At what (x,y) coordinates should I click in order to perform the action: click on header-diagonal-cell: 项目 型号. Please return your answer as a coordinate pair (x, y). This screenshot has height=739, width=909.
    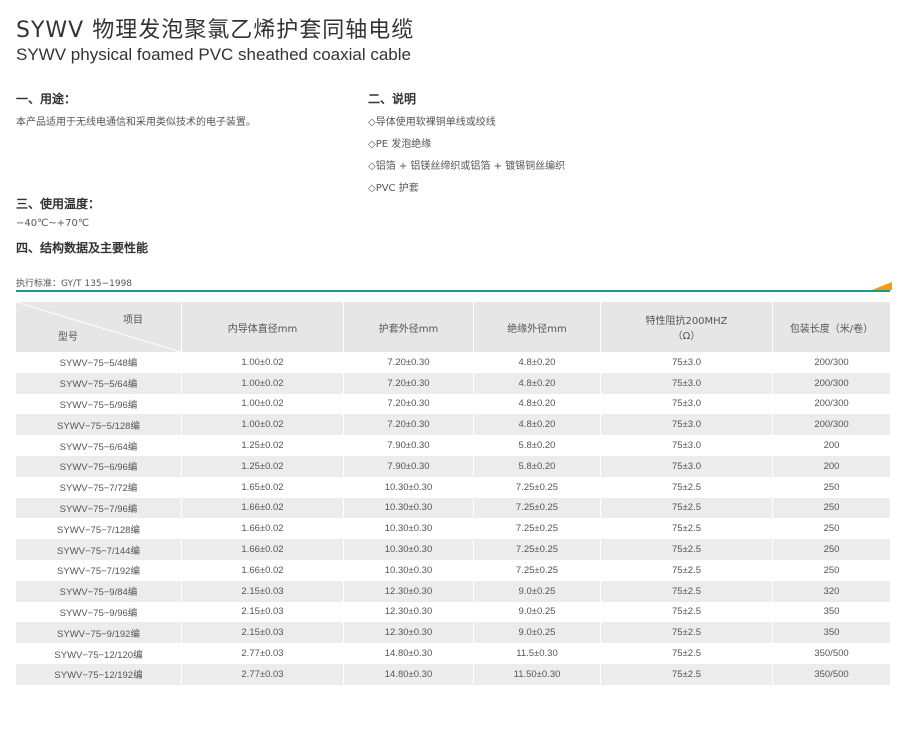
    Looking at the image, I should click on (99, 327).